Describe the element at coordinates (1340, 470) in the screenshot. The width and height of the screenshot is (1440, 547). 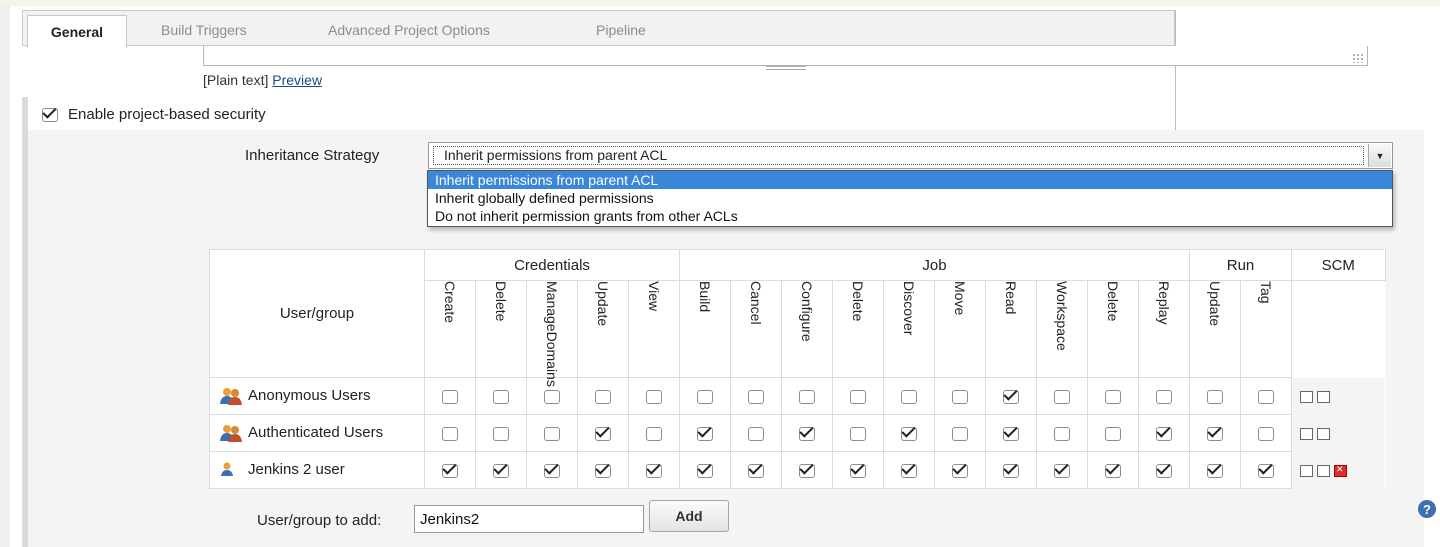
I see `delete-icon` at that location.